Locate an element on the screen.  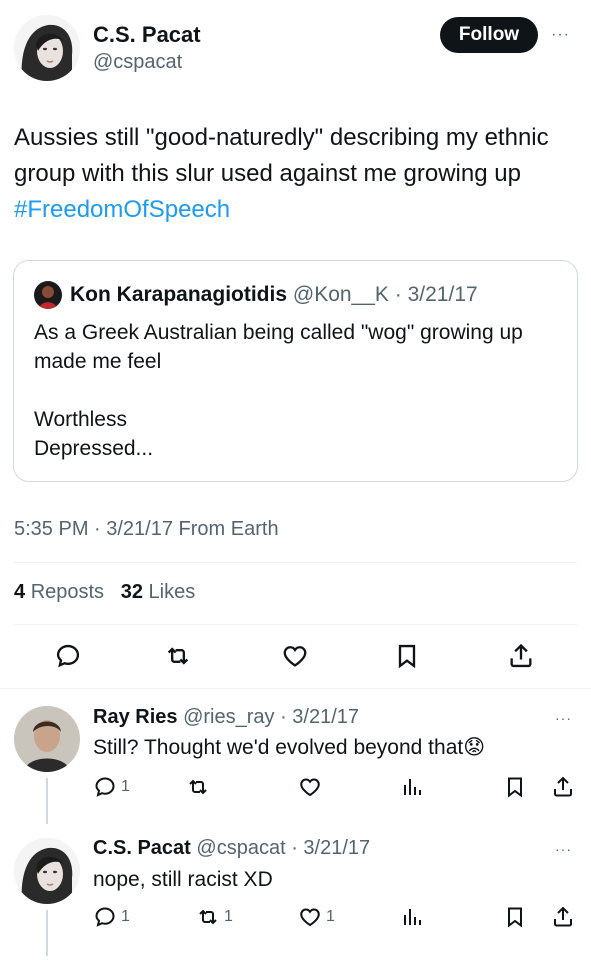
quoted-author-name: Kon Karapanagiotidis is located at coordinates (179, 294).